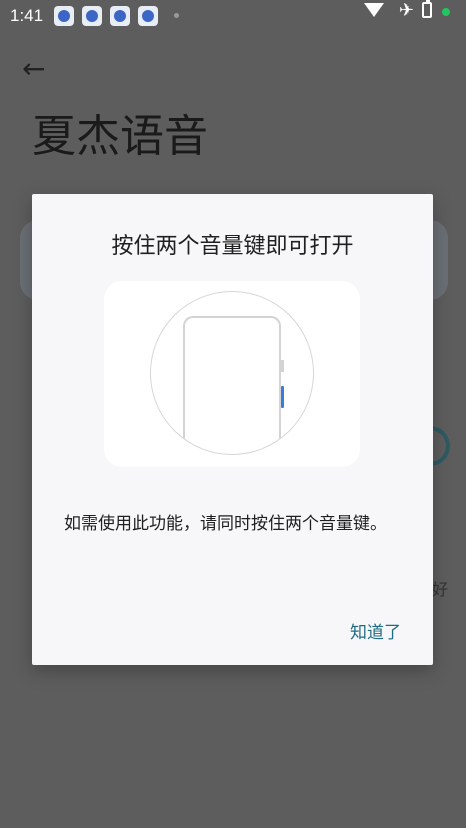  Describe the element at coordinates (27, 15) in the screenshot. I see `status-time: 1:41` at that location.